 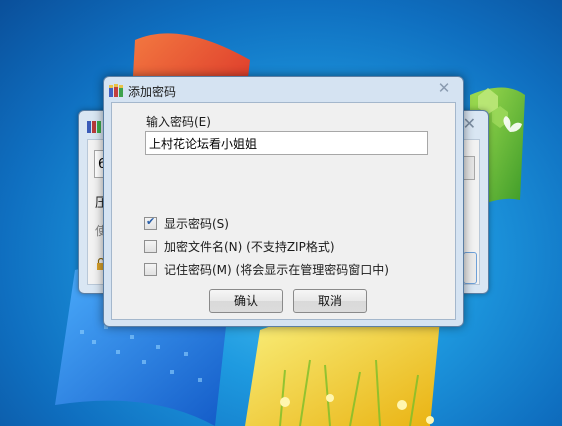 I want to click on background-dropdown, so click(x=469, y=168).